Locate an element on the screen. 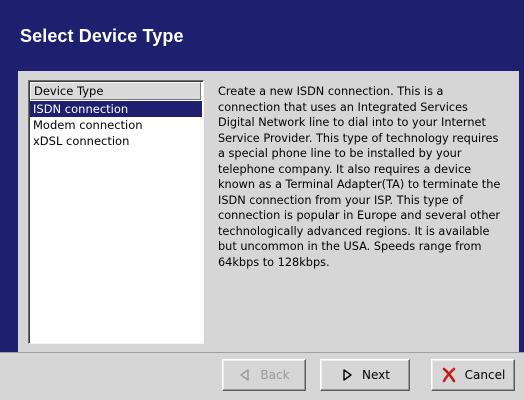  next-button-label: Next is located at coordinates (376, 375).